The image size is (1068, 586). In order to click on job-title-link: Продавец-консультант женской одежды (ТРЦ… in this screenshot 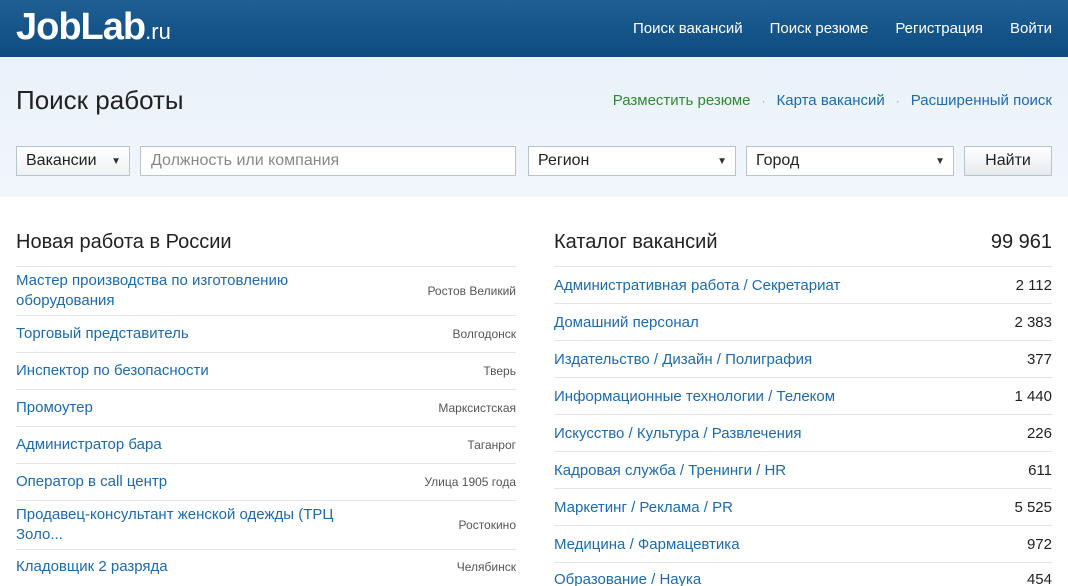, I will do `click(193, 525)`.